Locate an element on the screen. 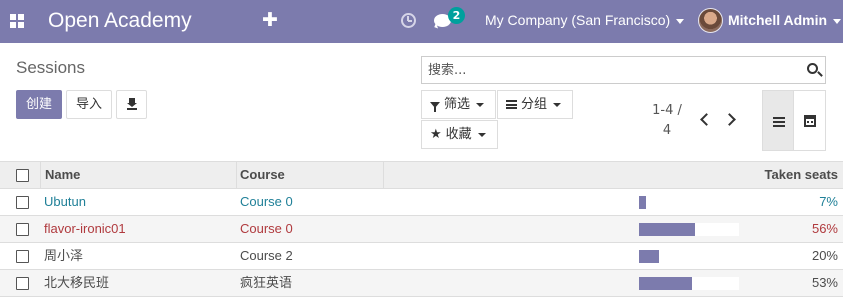 The width and height of the screenshot is (843, 301). company-name: My Company (San Francisco) is located at coordinates (578, 20).